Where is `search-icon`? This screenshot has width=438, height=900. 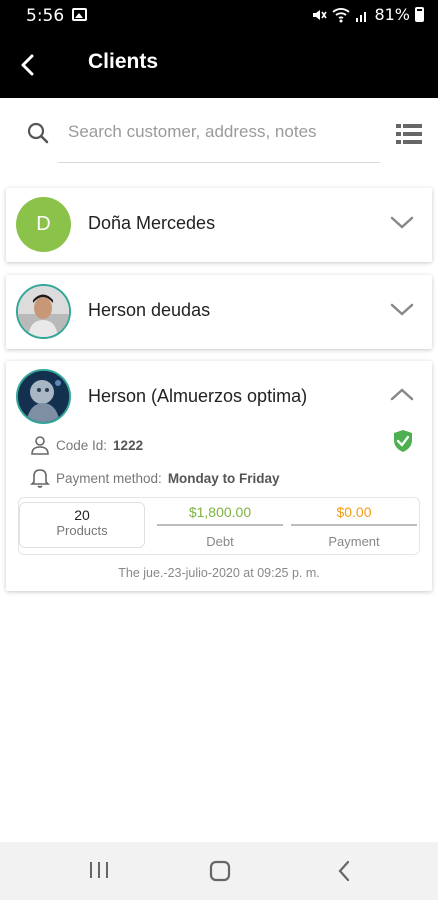 search-icon is located at coordinates (38, 133).